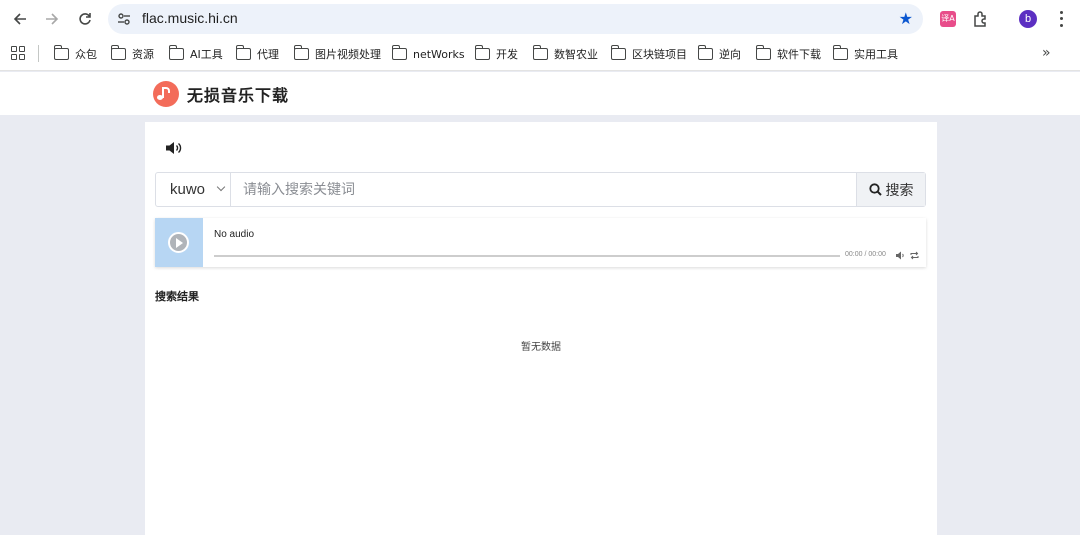  Describe the element at coordinates (238, 94) in the screenshot. I see `site-title: 无损音乐下载` at that location.